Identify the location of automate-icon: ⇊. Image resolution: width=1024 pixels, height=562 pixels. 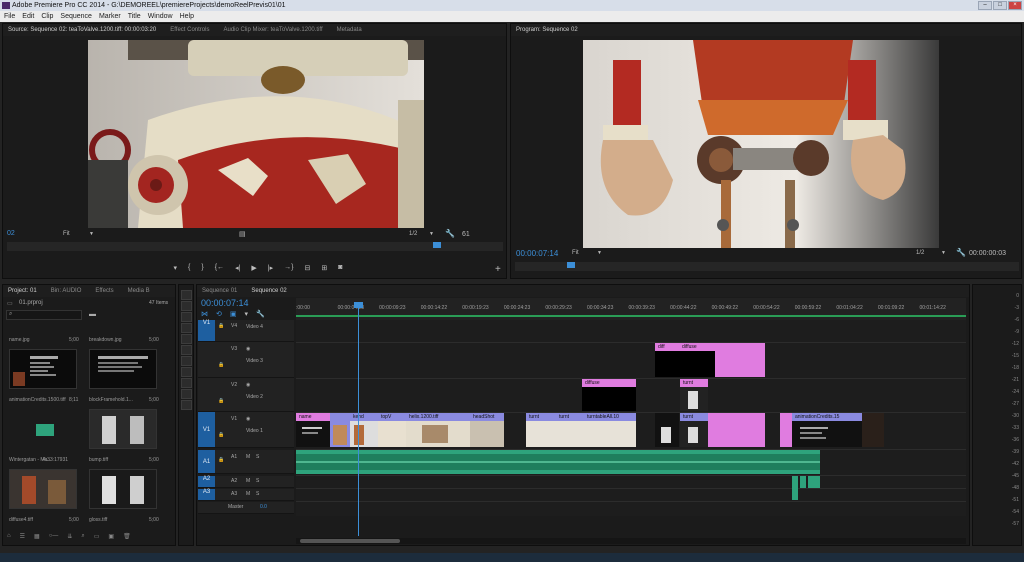
(69, 538).